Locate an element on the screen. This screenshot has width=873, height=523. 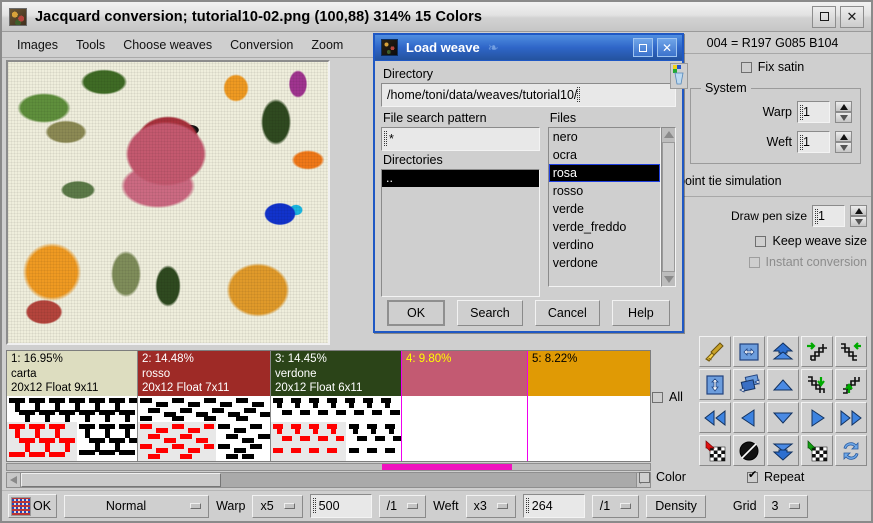
rewind-icon-button is located at coordinates (715, 417).